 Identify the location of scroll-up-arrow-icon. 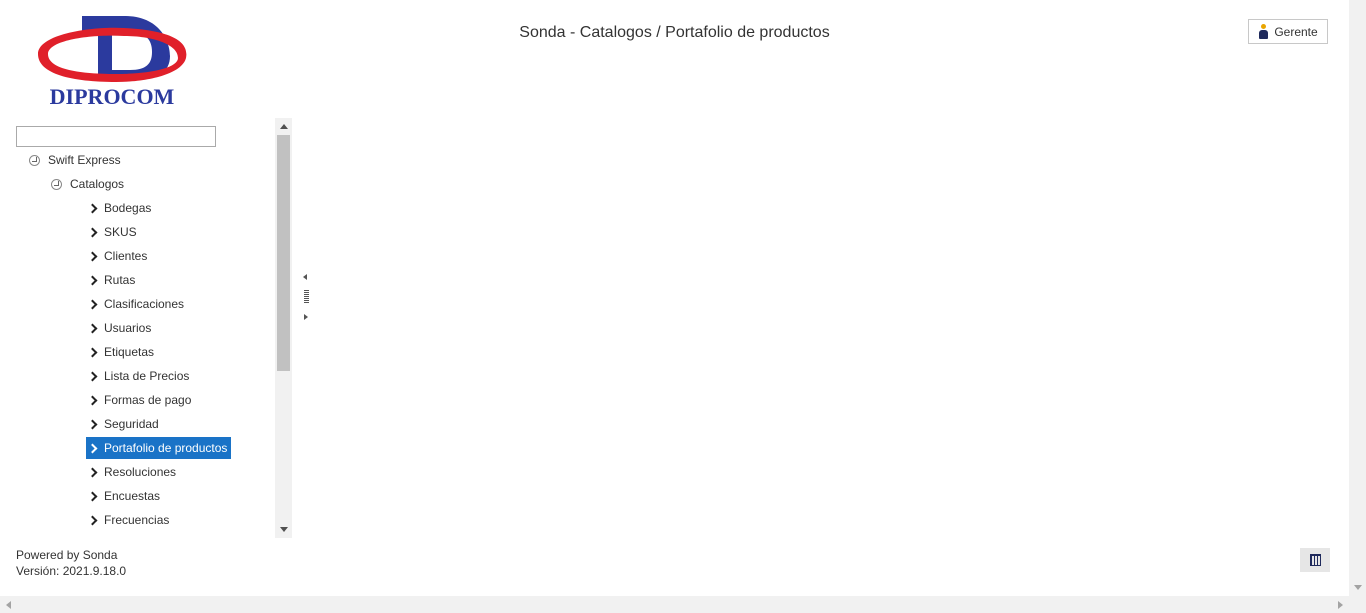
(284, 126).